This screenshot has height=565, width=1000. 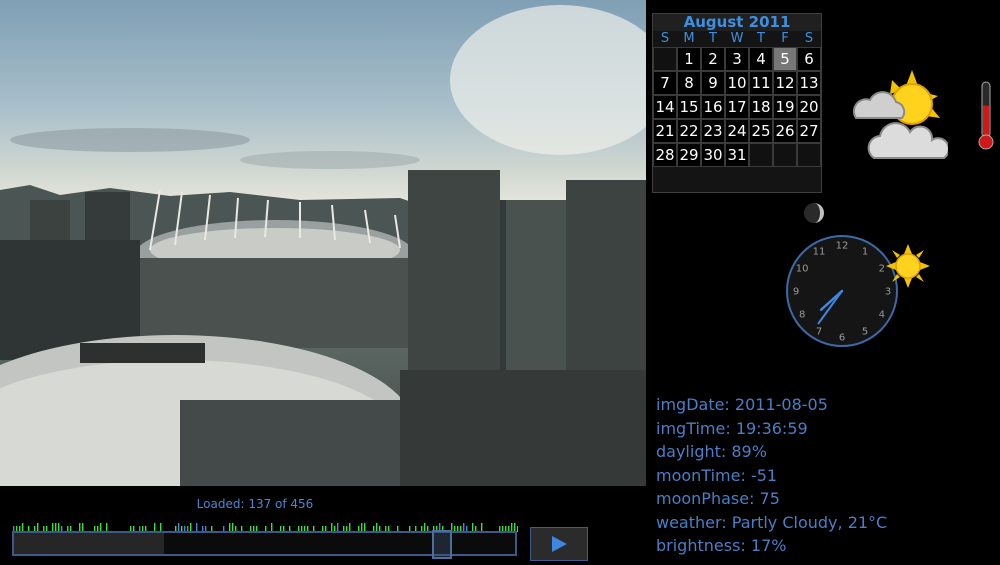 What do you see at coordinates (785, 59) in the screenshot?
I see `calendar-day-today: 5` at bounding box center [785, 59].